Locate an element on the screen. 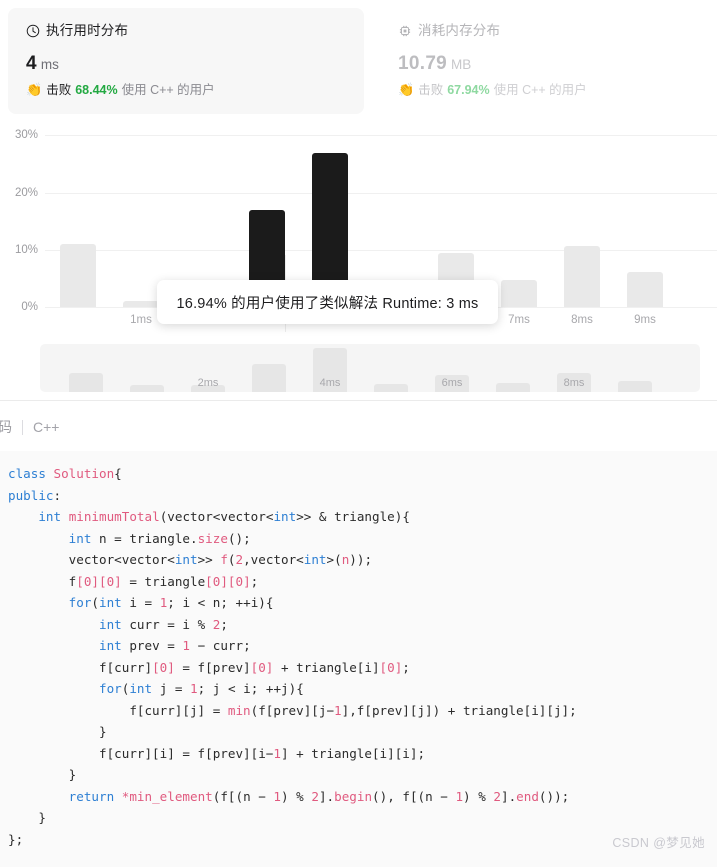 The width and height of the screenshot is (717, 867). memory-stat-card: 消耗内存分布 10.79 MB 👏 击败 67.94% 使用 C++ 的用户 is located at coordinates (545, 61).